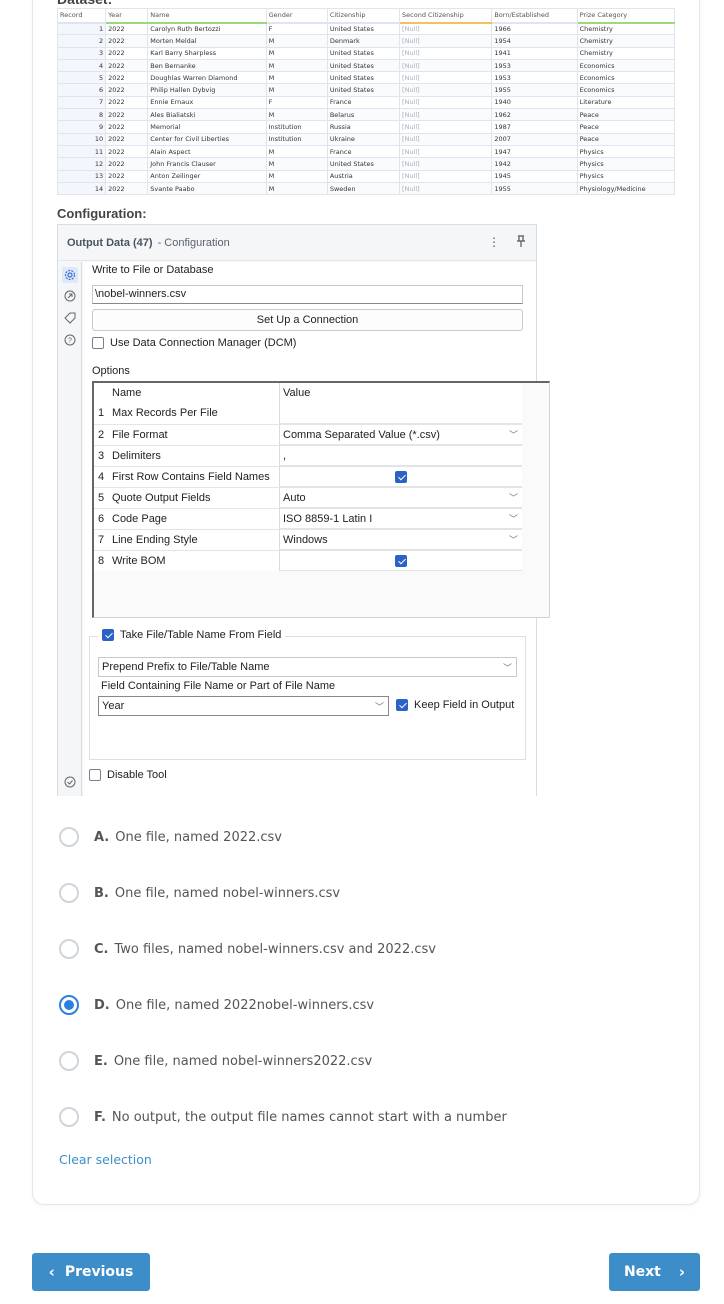 The height and width of the screenshot is (1304, 724). Describe the element at coordinates (401, 540) in the screenshot. I see `option-value: Windows ﹀` at that location.